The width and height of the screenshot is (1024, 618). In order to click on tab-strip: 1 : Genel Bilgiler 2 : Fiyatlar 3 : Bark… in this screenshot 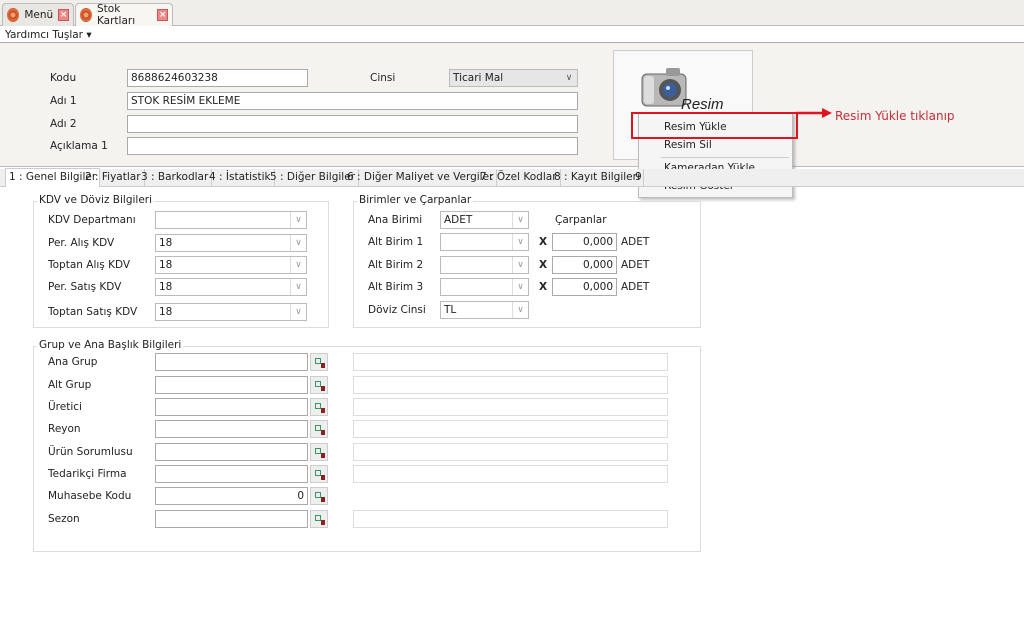, I will do `click(512, 177)`.